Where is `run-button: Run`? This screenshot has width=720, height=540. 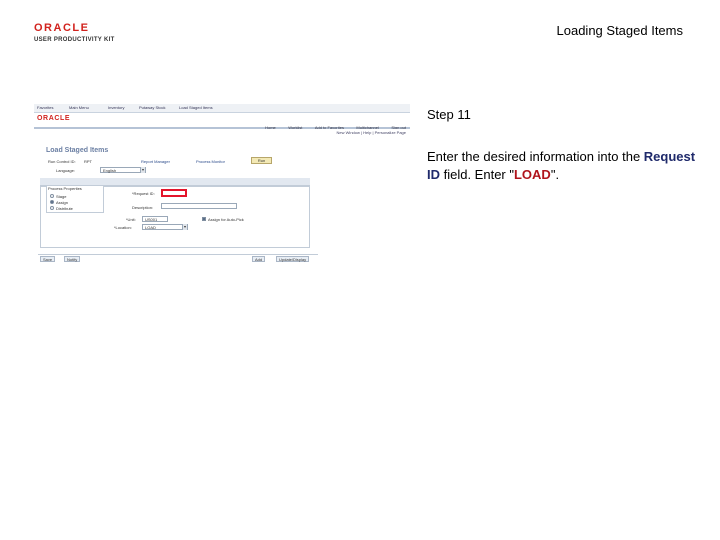 run-button: Run is located at coordinates (261, 160).